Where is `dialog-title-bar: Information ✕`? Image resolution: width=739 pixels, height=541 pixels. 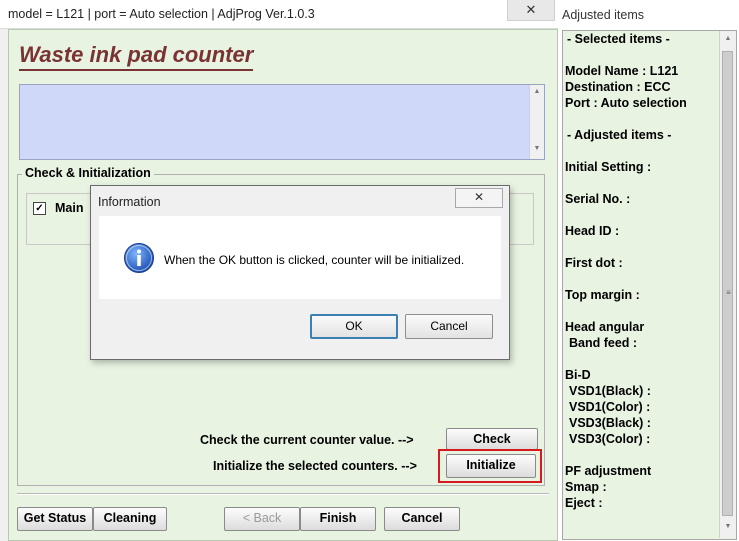 dialog-title-bar: Information ✕ is located at coordinates (300, 201).